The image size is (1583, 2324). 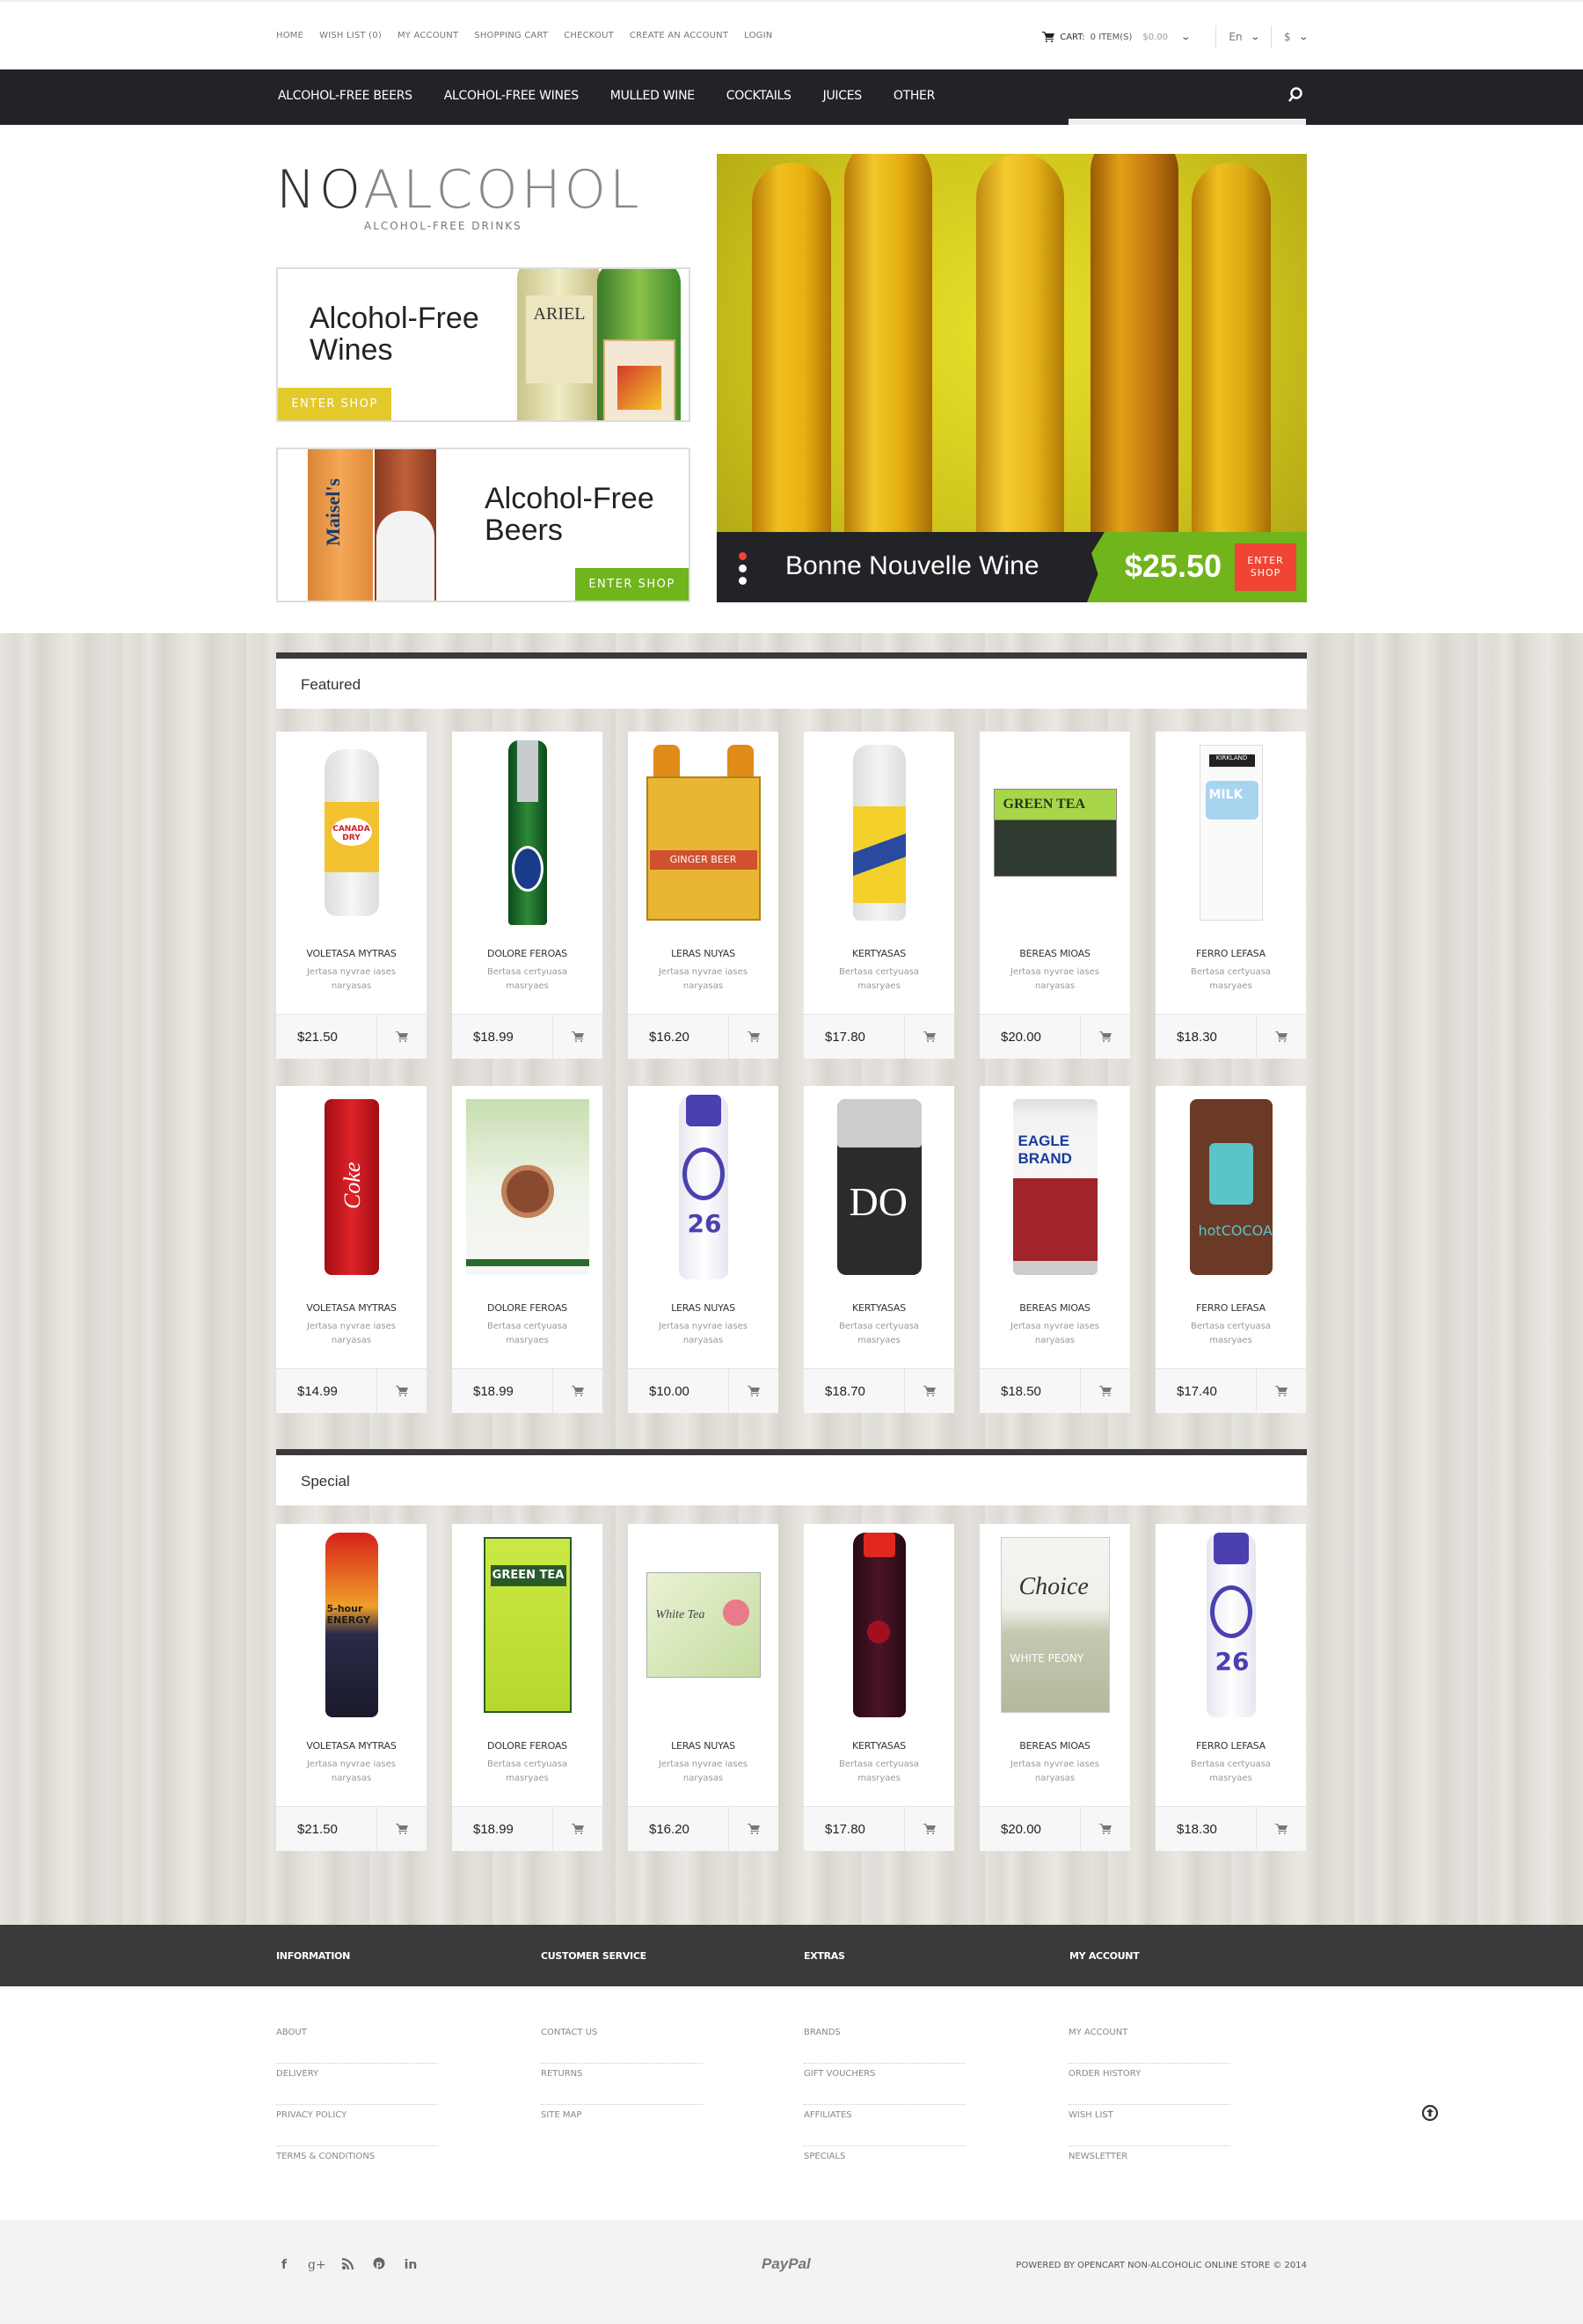 I want to click on top-link-wishlist: WISH LIST (0), so click(x=350, y=35).